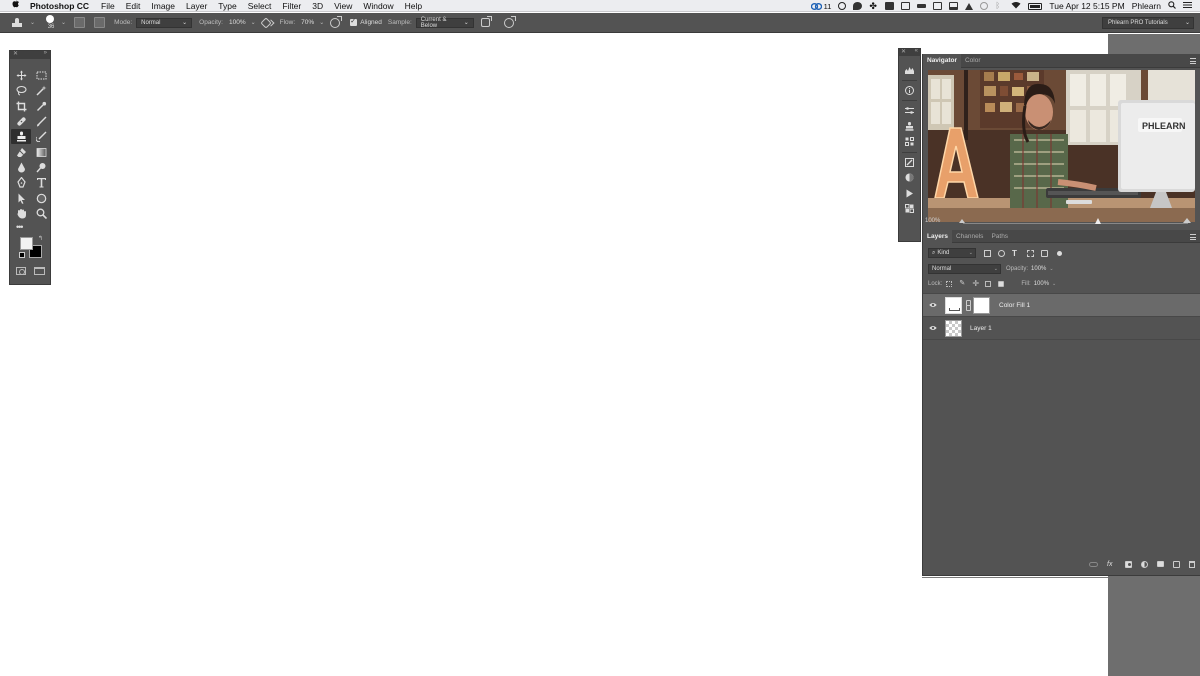 The height and width of the screenshot is (676, 1200). Describe the element at coordinates (237, 23) in the screenshot. I see `opacity-field: 100%` at that location.